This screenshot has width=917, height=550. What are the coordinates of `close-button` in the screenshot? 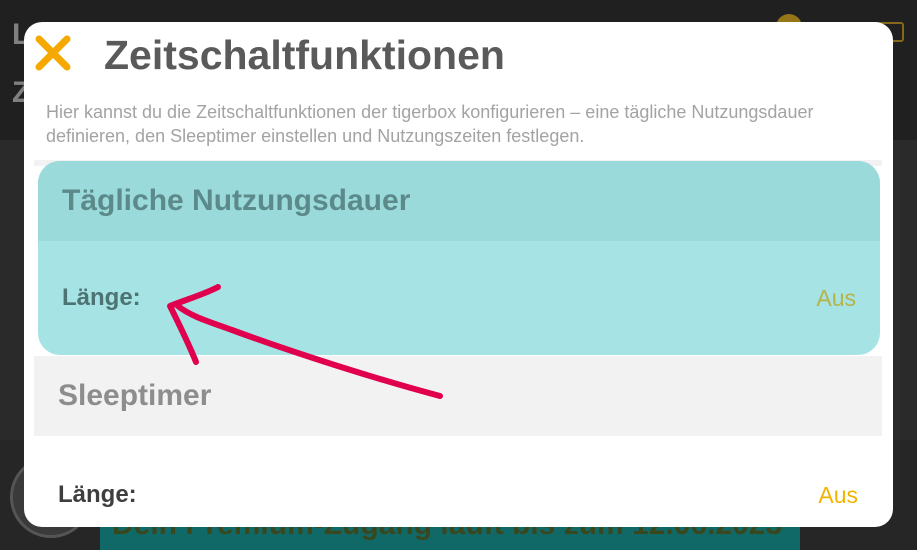 It's located at (53, 53).